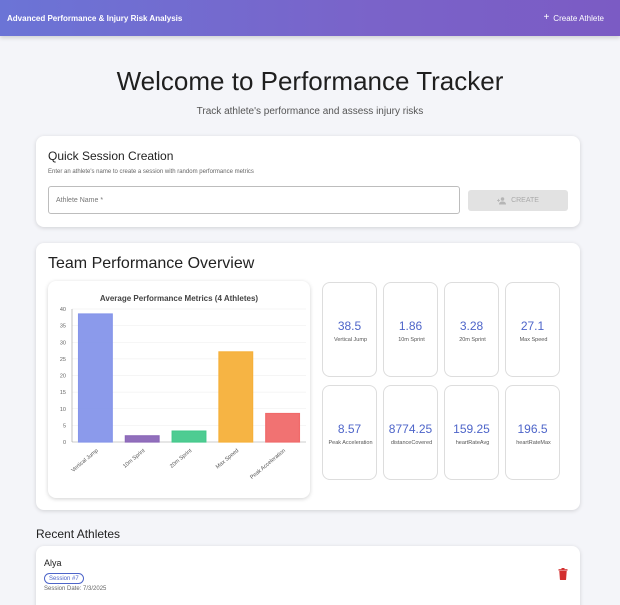 This screenshot has width=620, height=605. Describe the element at coordinates (410, 429) in the screenshot. I see `metric-value: 8774.25` at that location.